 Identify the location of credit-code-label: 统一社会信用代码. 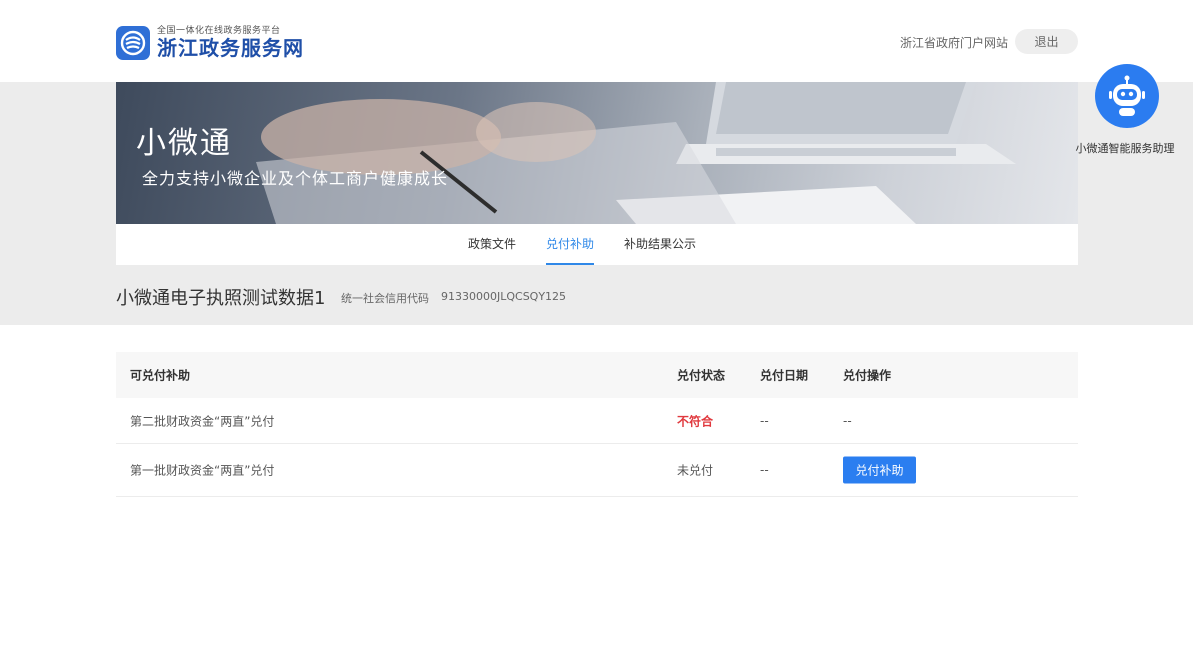
(385, 298).